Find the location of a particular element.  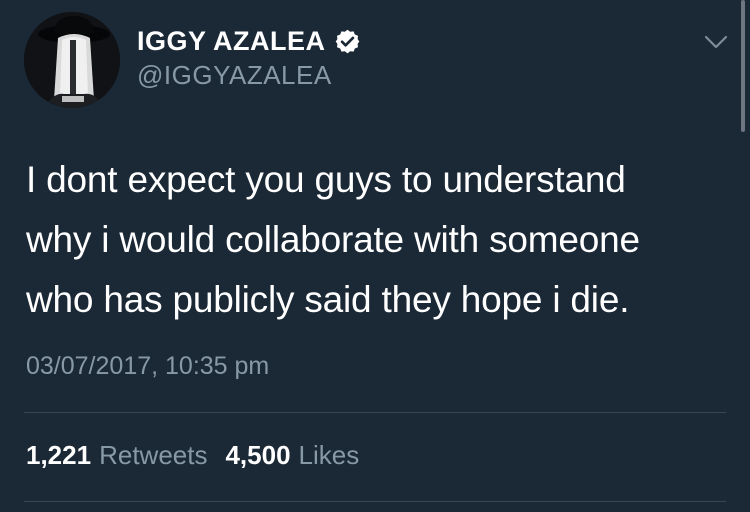

author-handle: @IGGYAZALEA is located at coordinates (234, 75).